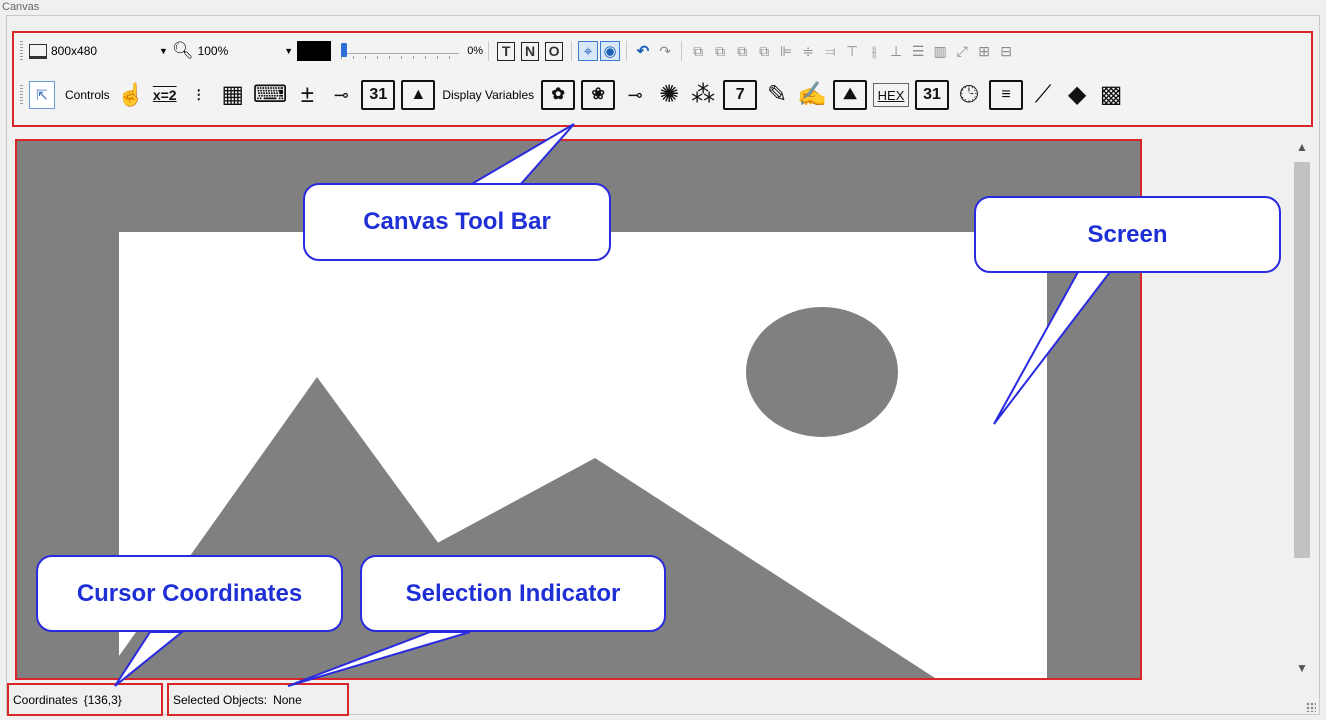 This screenshot has height=720, width=1326. I want to click on send-to-back-icon: ⧉, so click(764, 51).